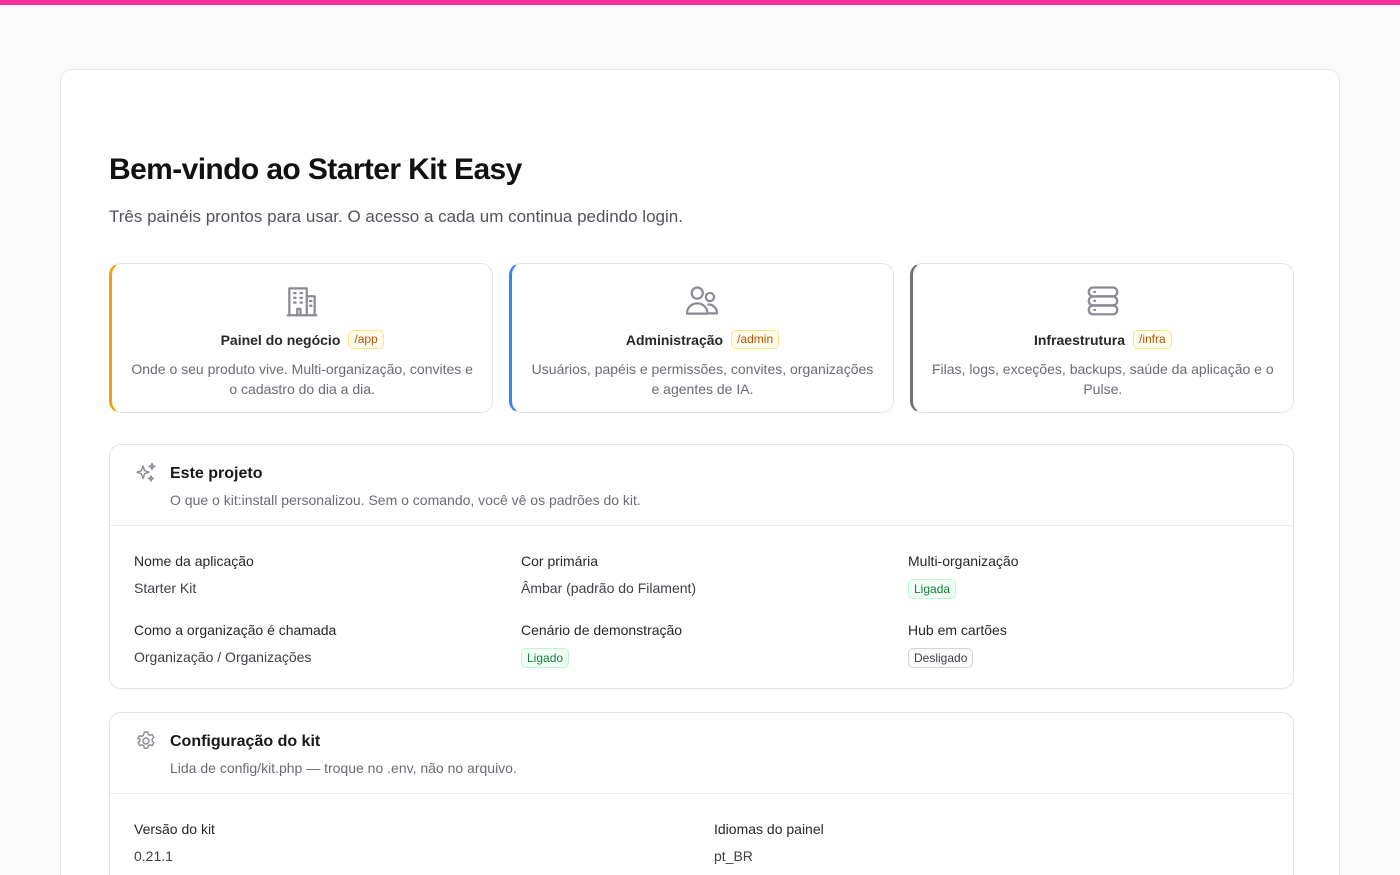 The image size is (1400, 875). Describe the element at coordinates (932, 589) in the screenshot. I see `status-badge: Ligada` at that location.